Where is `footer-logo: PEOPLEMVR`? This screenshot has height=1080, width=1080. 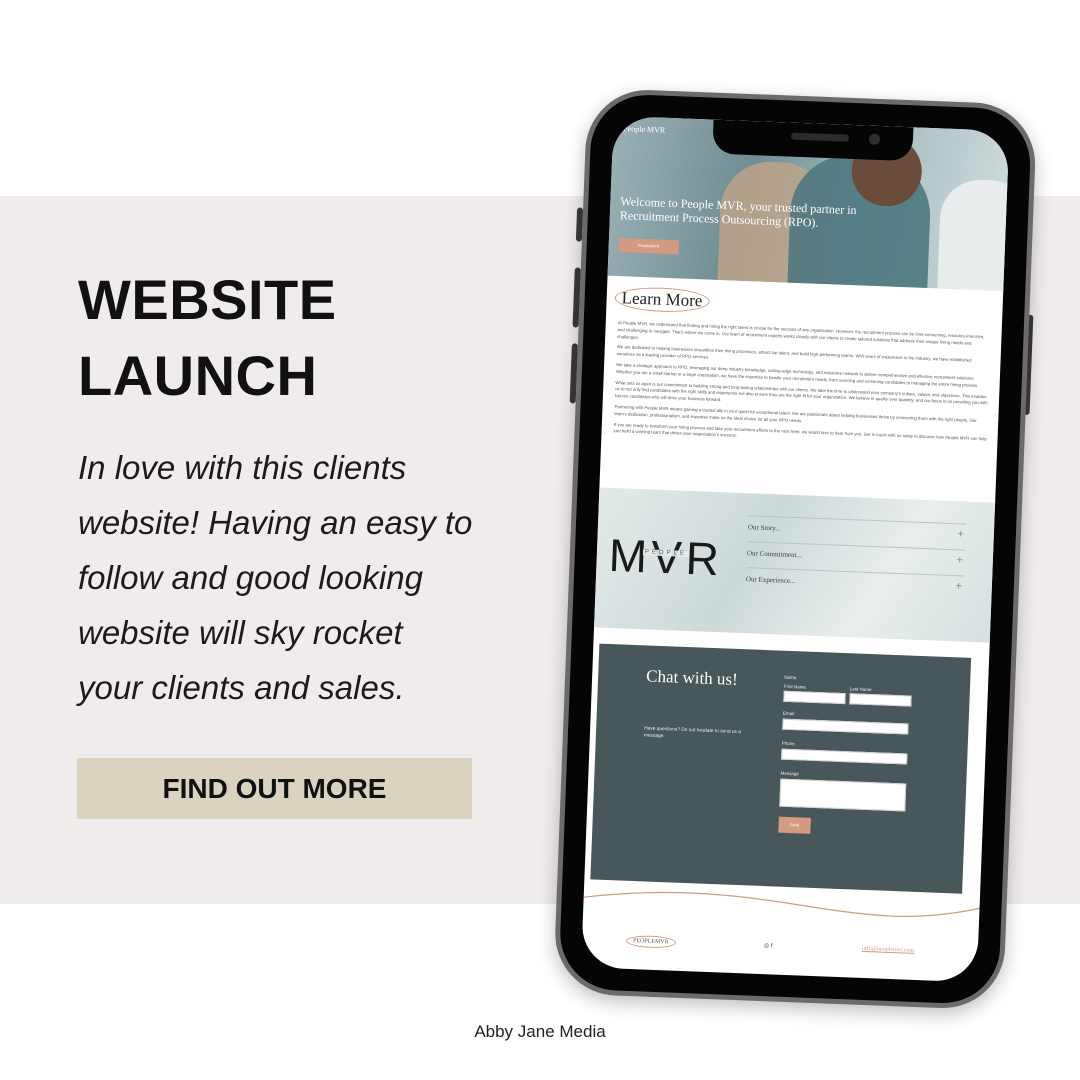
footer-logo: PEOPLEMVR is located at coordinates (650, 941).